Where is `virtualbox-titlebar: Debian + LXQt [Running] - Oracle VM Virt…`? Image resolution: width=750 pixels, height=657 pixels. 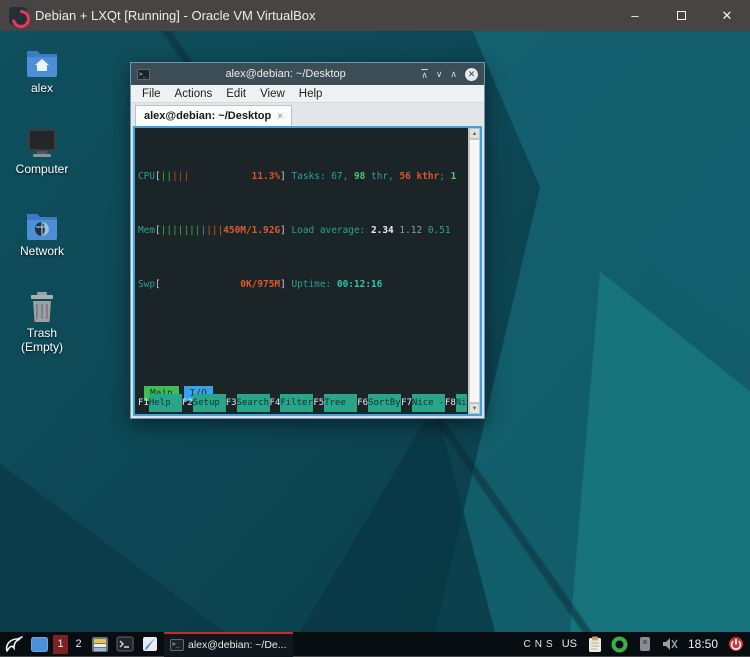
virtualbox-titlebar: Debian + LXQt [Running] - Oracle VM Virt… is located at coordinates (375, 15).